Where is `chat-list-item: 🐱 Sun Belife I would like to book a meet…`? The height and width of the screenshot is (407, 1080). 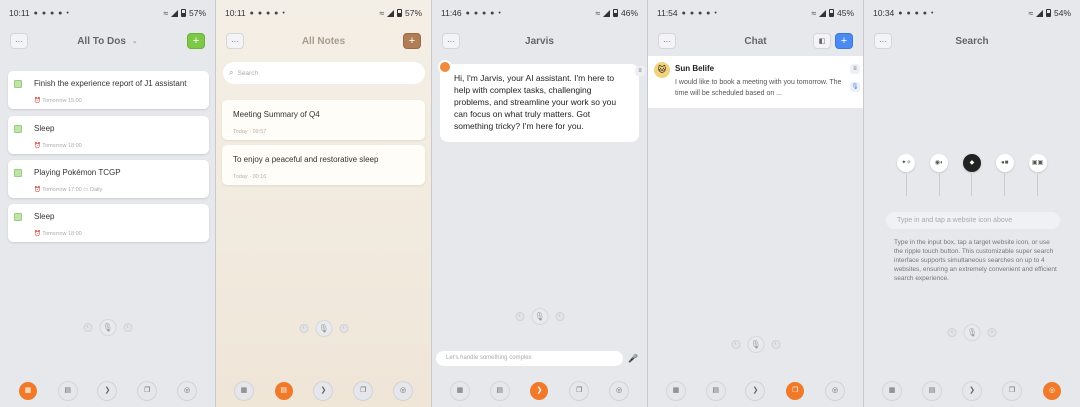
chat-list-item: 🐱 Sun Belife I would like to book a meet… is located at coordinates (755, 82).